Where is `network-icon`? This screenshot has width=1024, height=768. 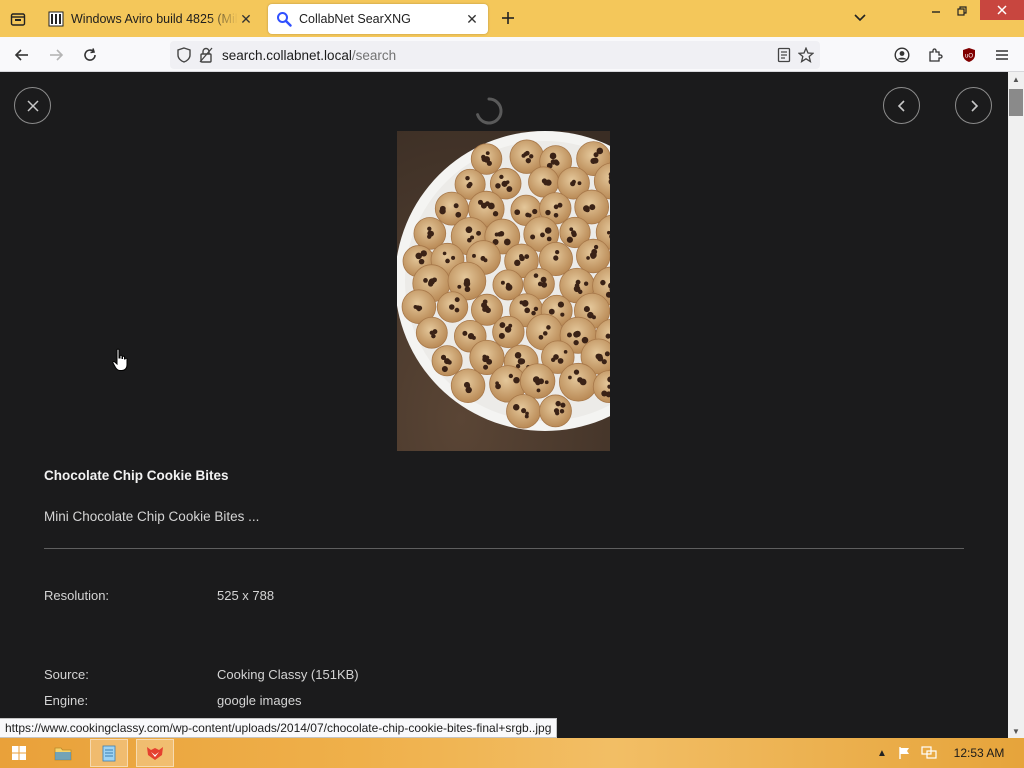
network-icon is located at coordinates (929, 753).